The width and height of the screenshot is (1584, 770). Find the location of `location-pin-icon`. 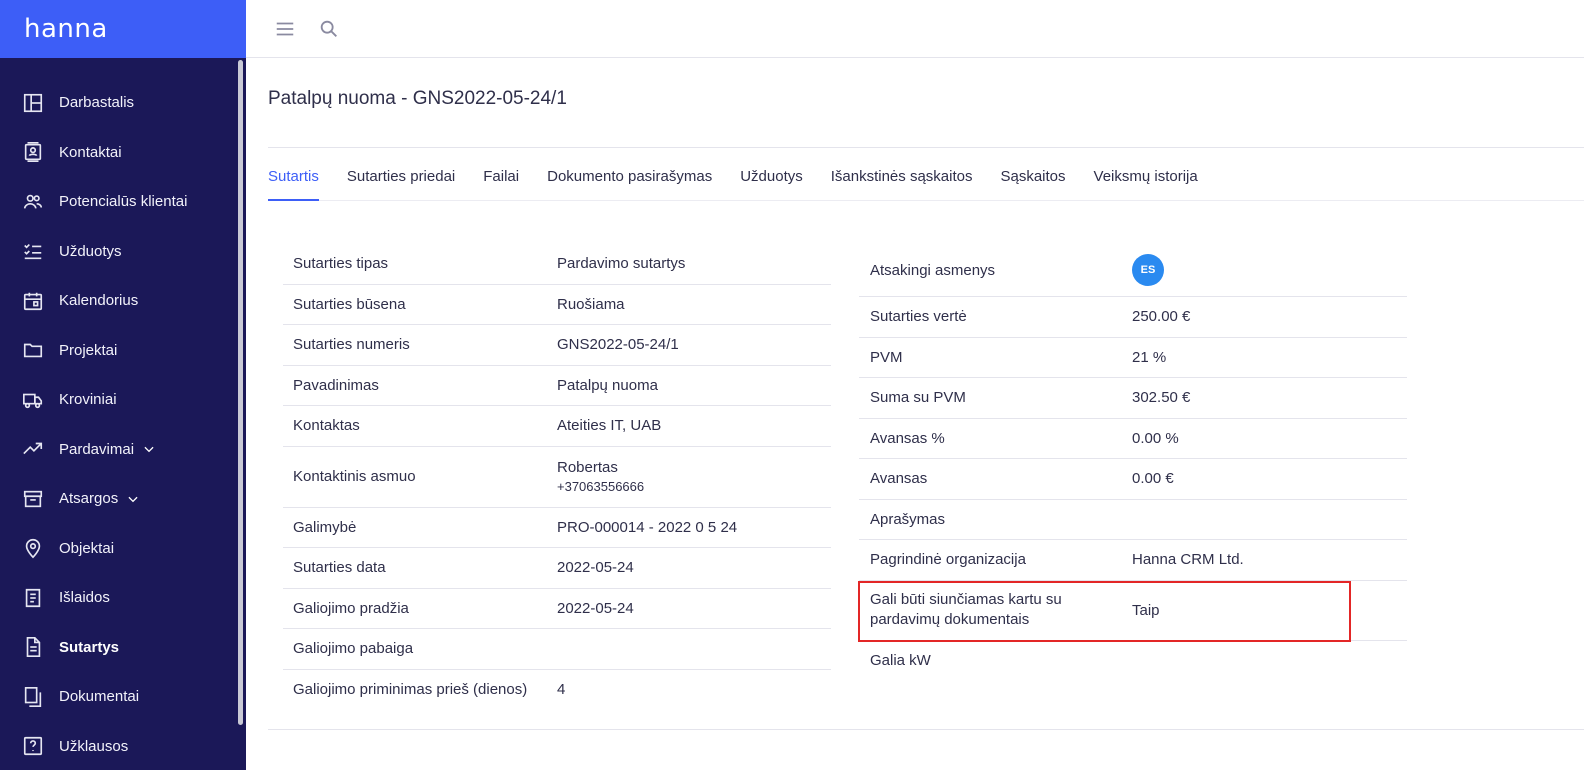

location-pin-icon is located at coordinates (33, 548).